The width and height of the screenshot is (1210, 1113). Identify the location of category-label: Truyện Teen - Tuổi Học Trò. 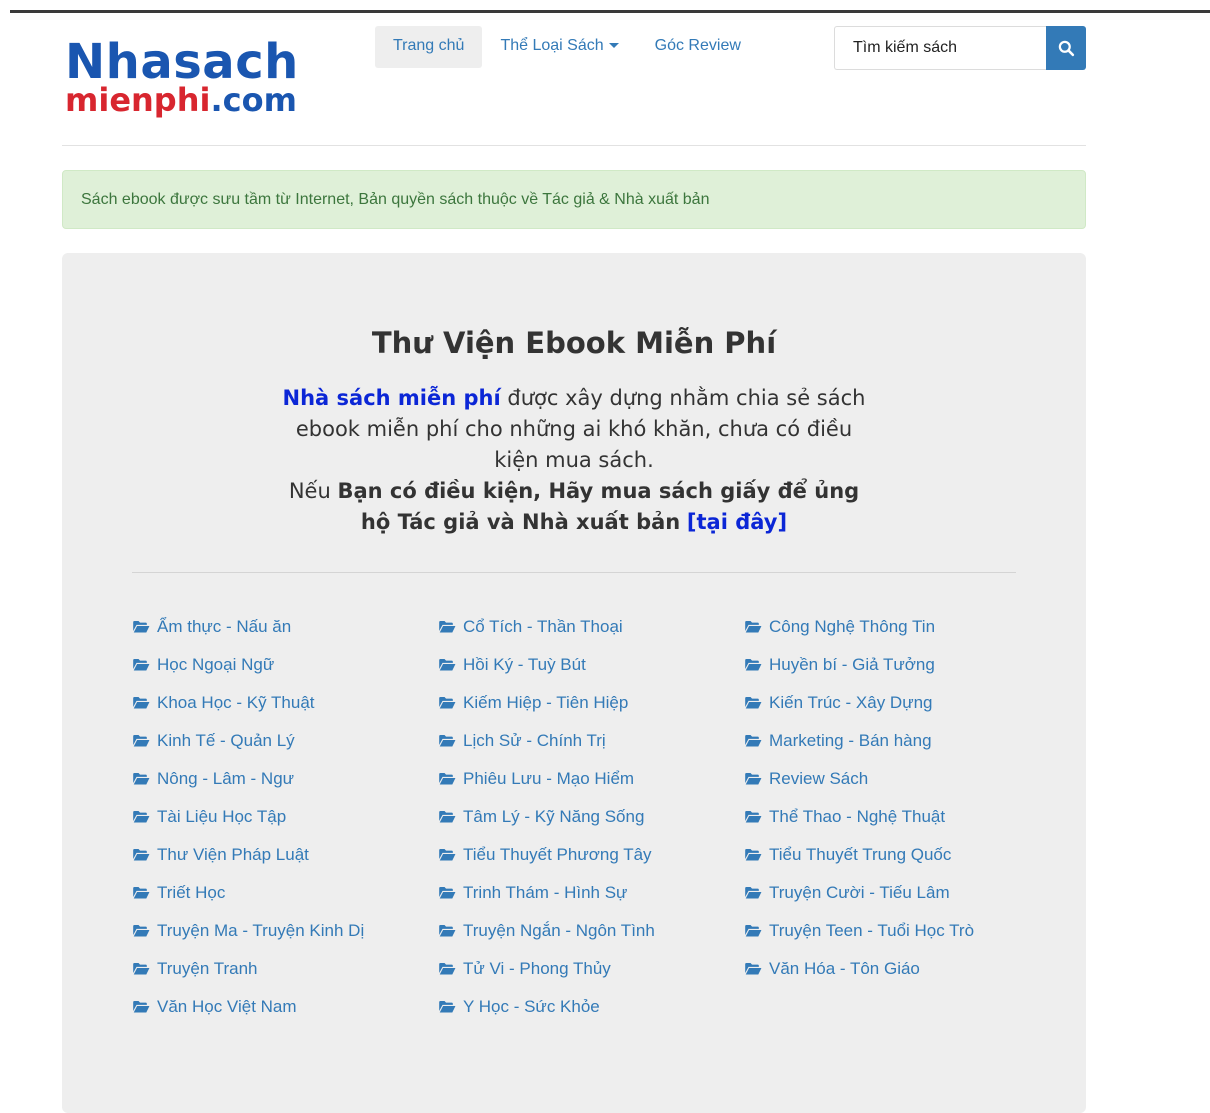
(872, 930).